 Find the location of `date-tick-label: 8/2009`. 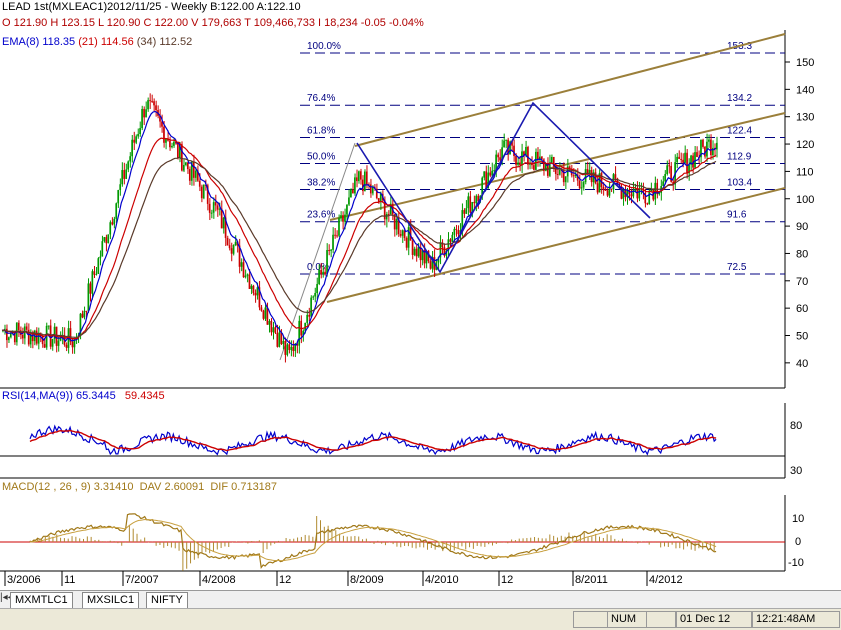

date-tick-label: 8/2009 is located at coordinates (367, 580).